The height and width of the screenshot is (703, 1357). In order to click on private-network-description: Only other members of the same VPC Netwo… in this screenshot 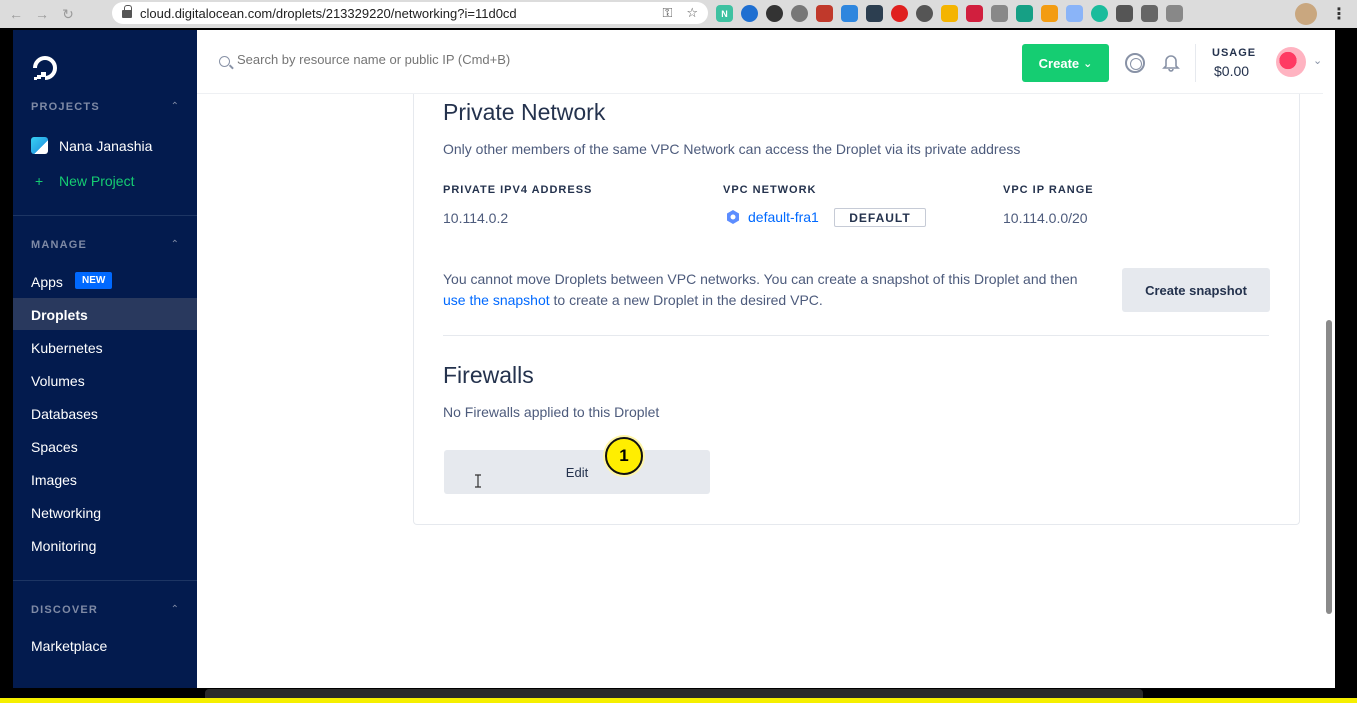, I will do `click(732, 149)`.